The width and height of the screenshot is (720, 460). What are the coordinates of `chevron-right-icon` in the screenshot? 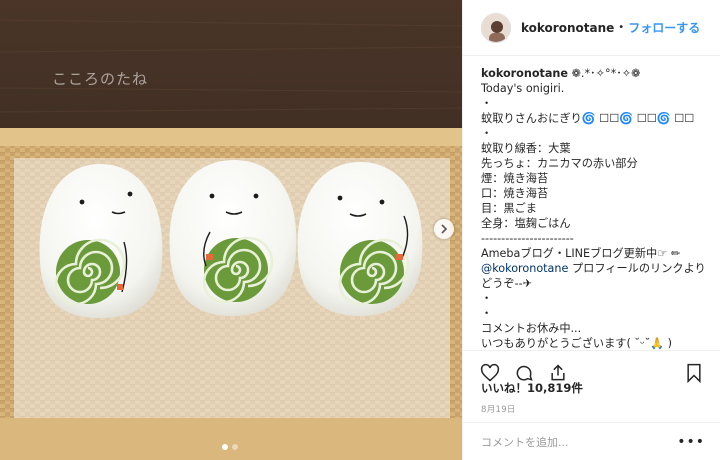 It's located at (444, 229).